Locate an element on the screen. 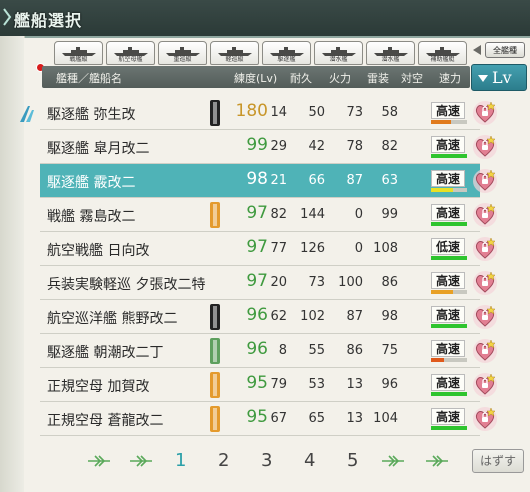 This screenshot has height=492, width=530. header-level: 練度(Lv) is located at coordinates (256, 78).